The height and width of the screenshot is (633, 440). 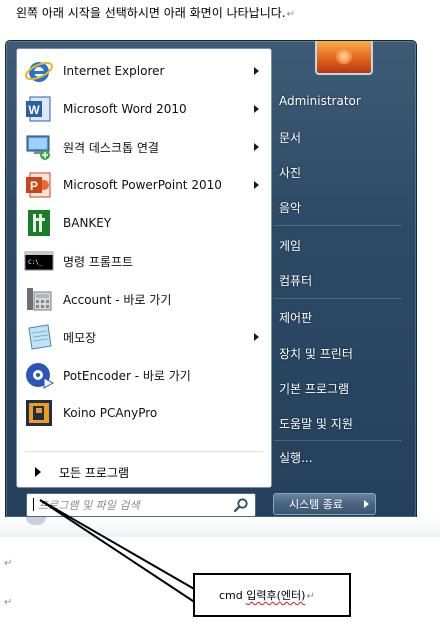 I want to click on pcanypro-icon, so click(x=39, y=413).